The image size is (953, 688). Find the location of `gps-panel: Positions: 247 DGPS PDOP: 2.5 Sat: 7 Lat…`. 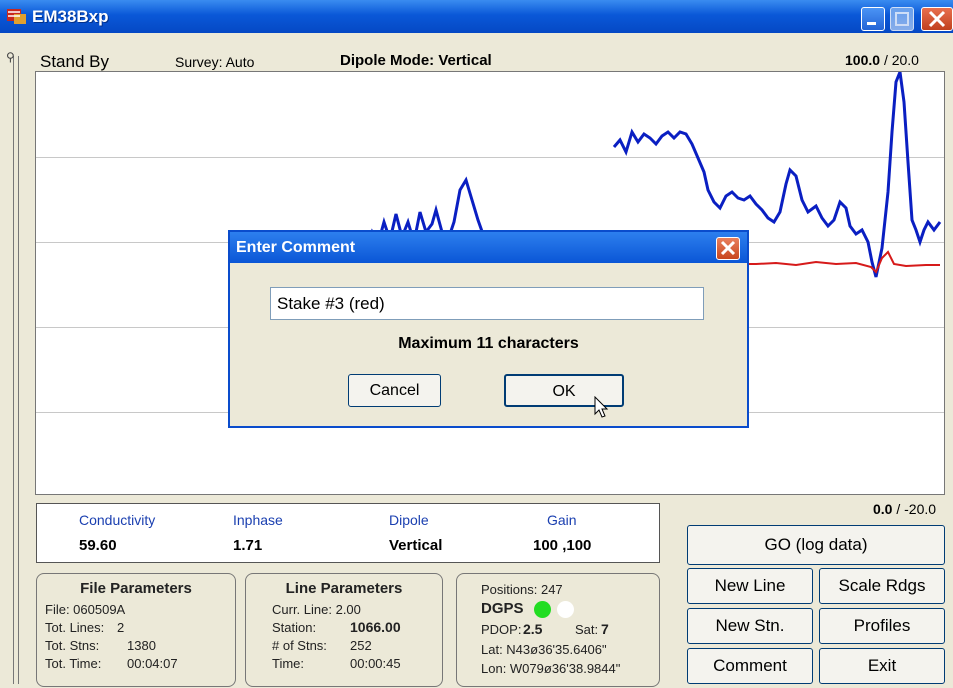

gps-panel: Positions: 247 DGPS PDOP: 2.5 Sat: 7 Lat… is located at coordinates (558, 630).